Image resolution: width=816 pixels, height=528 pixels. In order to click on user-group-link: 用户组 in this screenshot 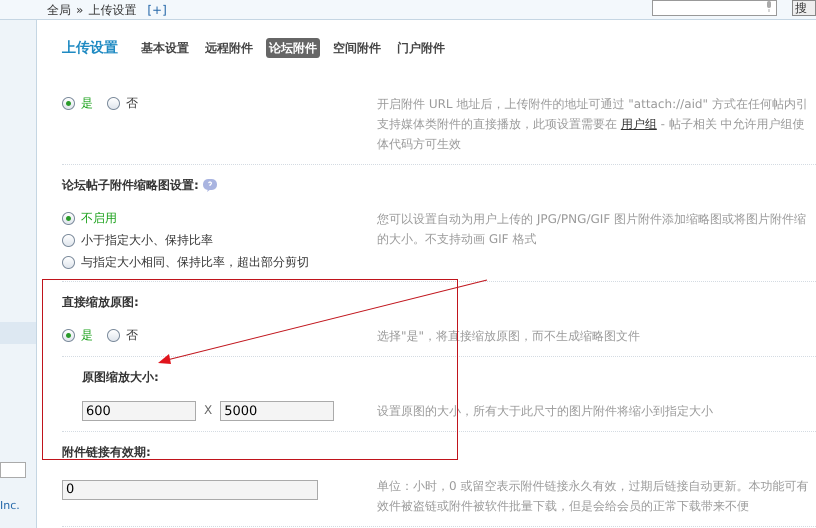, I will do `click(638, 124)`.